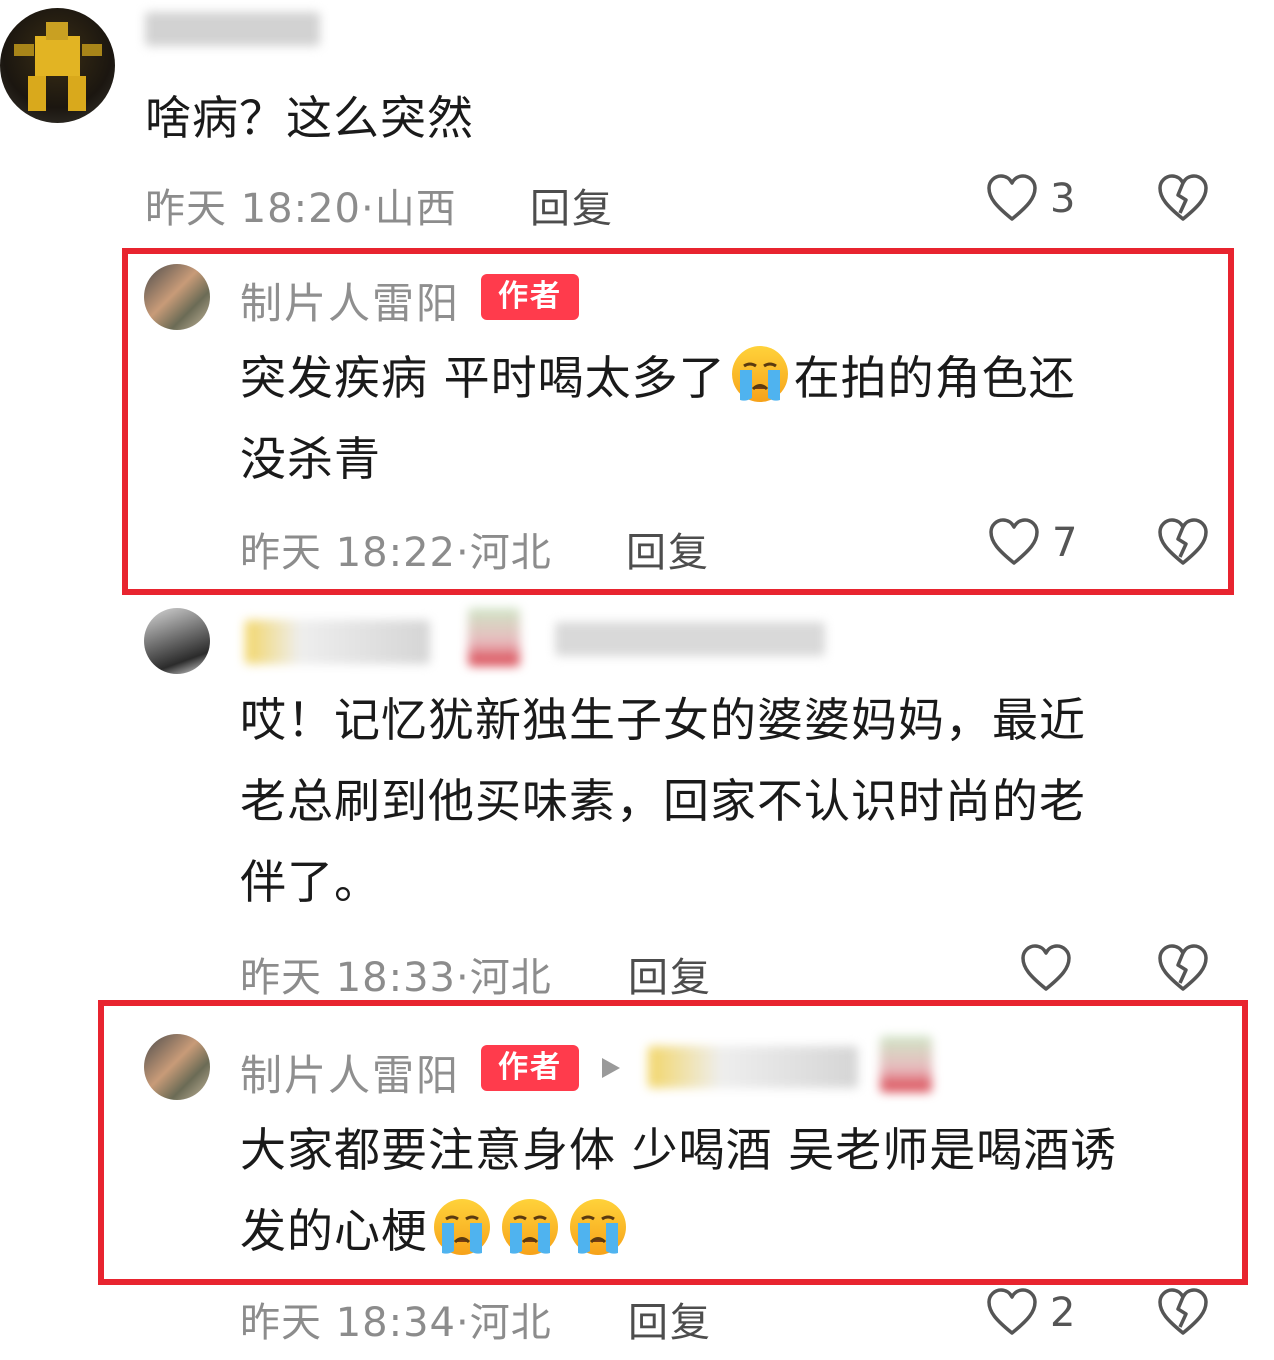 The height and width of the screenshot is (1360, 1274). What do you see at coordinates (1063, 199) in the screenshot?
I see `like-count: 3` at bounding box center [1063, 199].